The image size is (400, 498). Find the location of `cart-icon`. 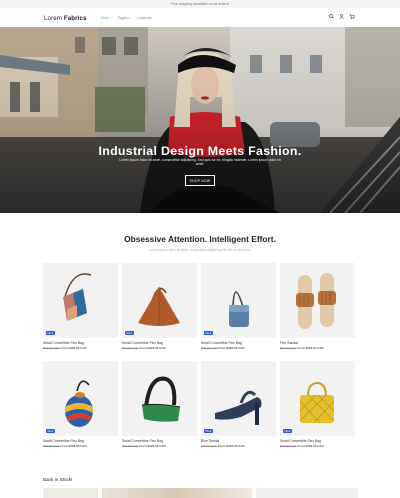

cart-icon is located at coordinates (352, 16).